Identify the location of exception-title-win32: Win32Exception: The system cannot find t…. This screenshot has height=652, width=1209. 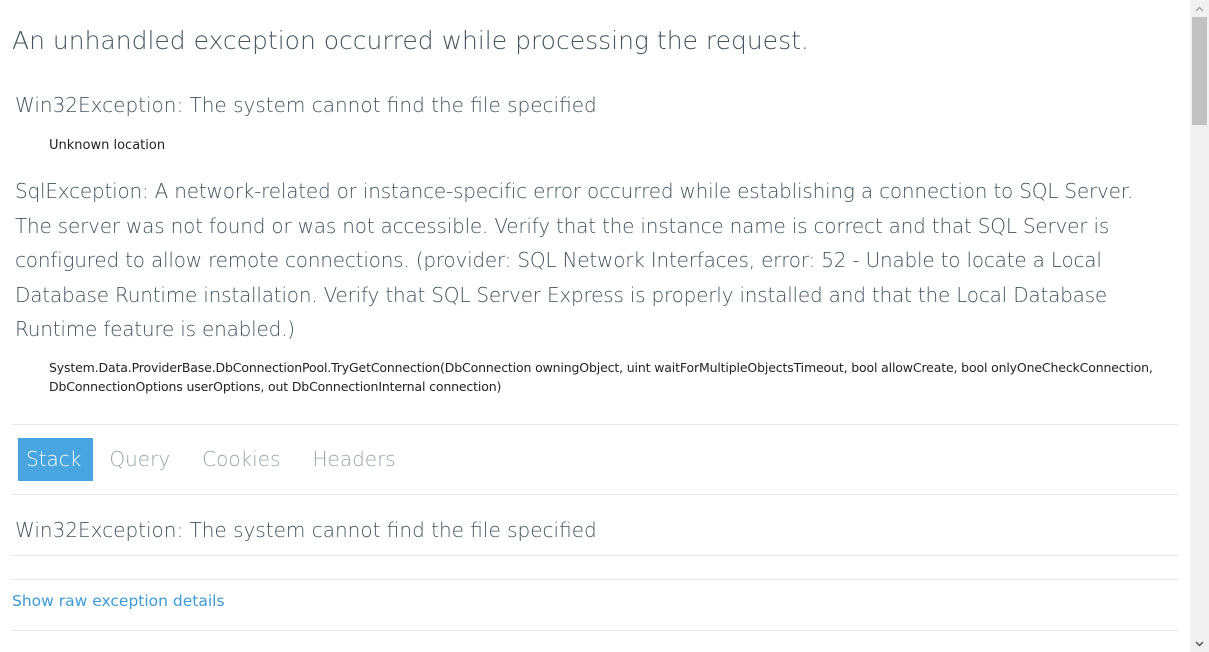
(306, 105).